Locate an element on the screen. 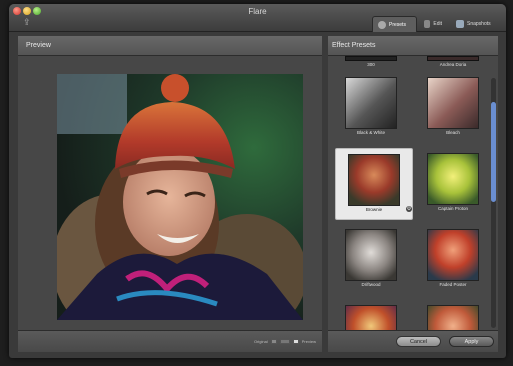  presets-footer: Cancel Apply is located at coordinates (413, 341).